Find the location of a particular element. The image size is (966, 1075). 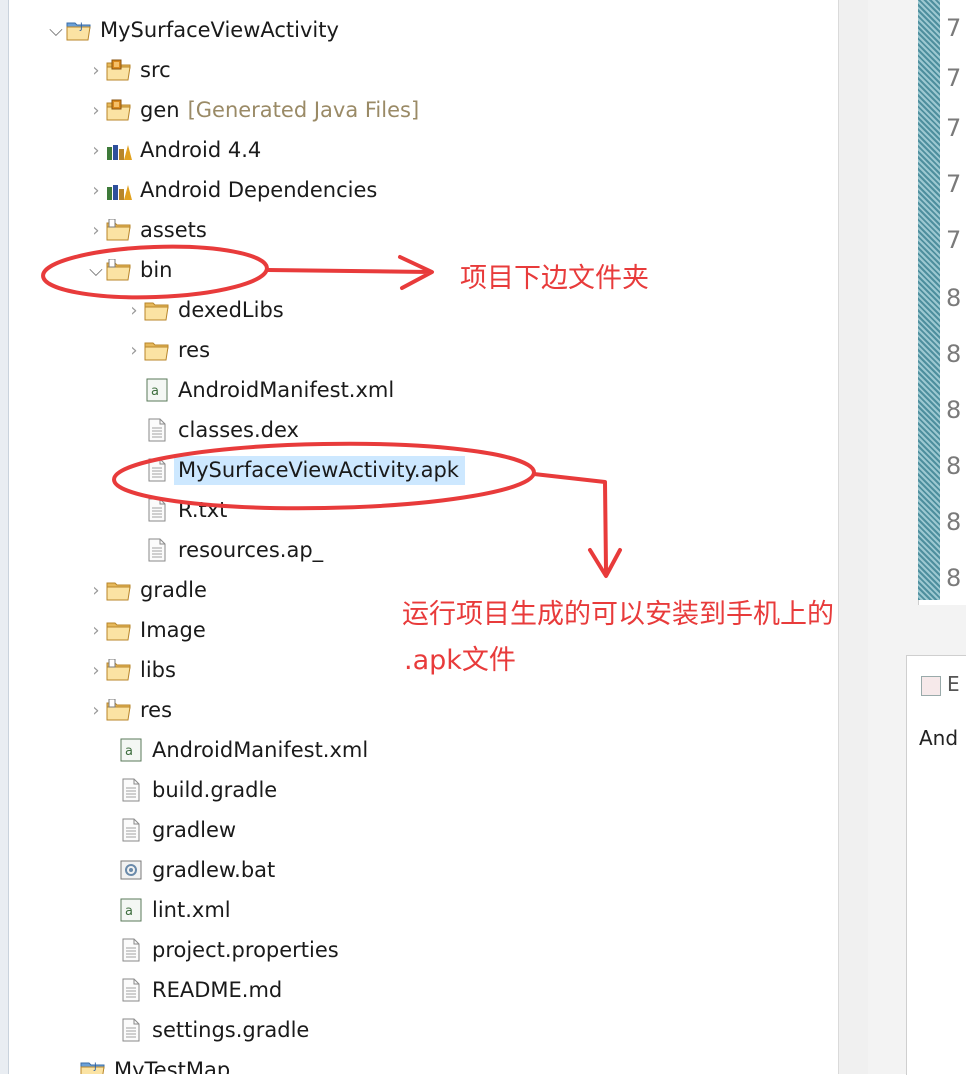

tree-item-resources-ap: resources.ap_ is located at coordinates (233, 550).